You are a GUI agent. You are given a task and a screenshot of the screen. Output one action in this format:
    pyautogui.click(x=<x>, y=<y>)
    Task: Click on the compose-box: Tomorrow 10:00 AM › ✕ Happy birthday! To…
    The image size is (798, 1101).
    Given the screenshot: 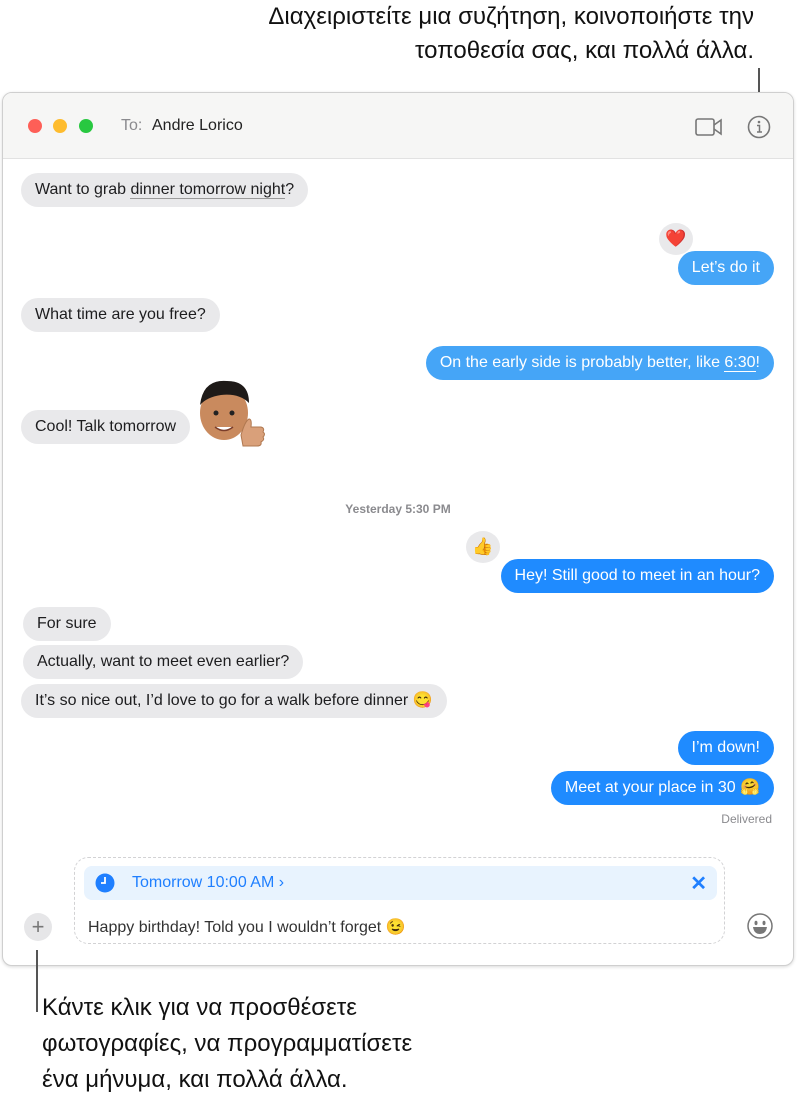 What is the action you would take?
    pyautogui.click(x=399, y=900)
    